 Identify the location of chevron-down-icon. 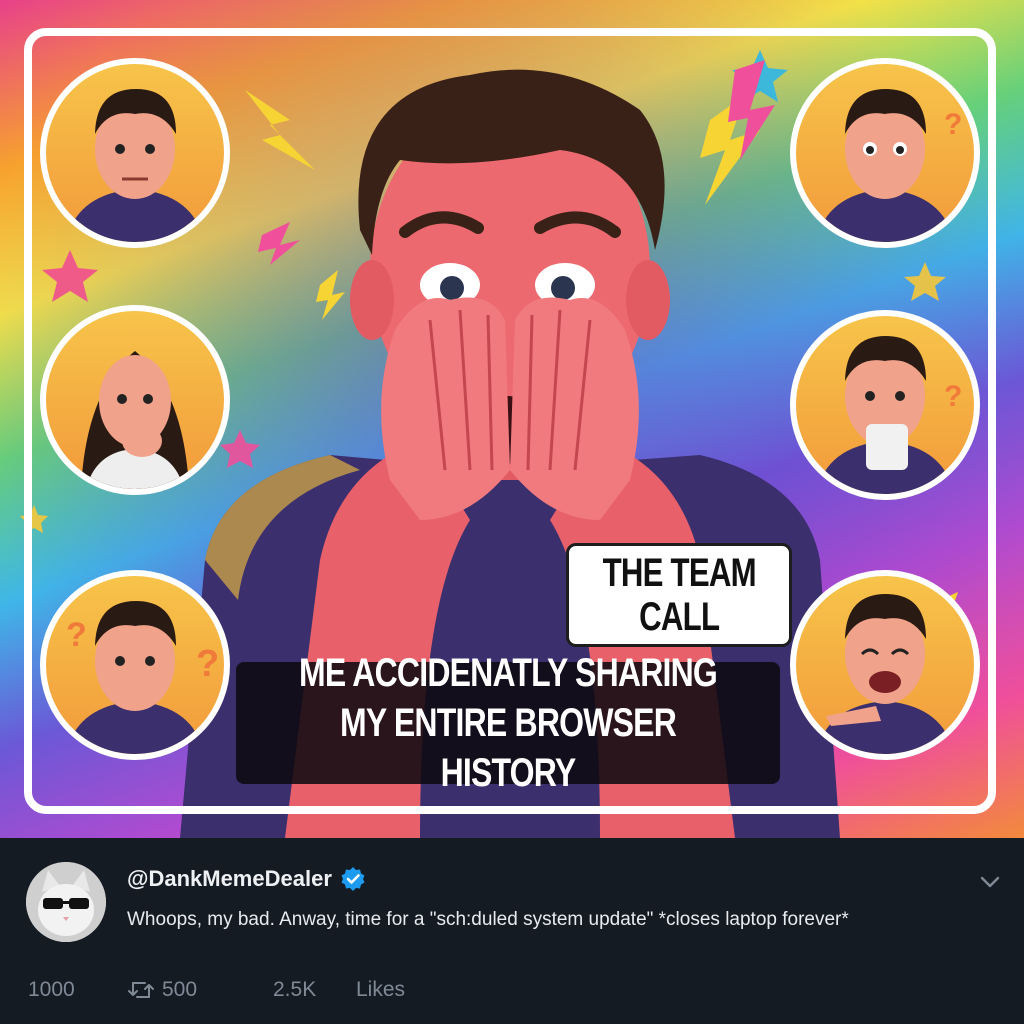
(990, 882).